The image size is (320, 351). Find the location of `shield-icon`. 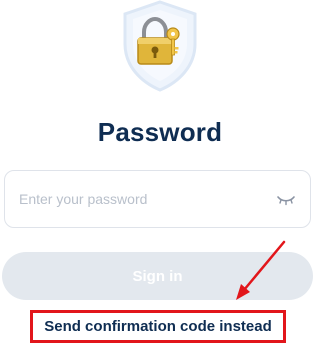

shield-icon is located at coordinates (160, 46).